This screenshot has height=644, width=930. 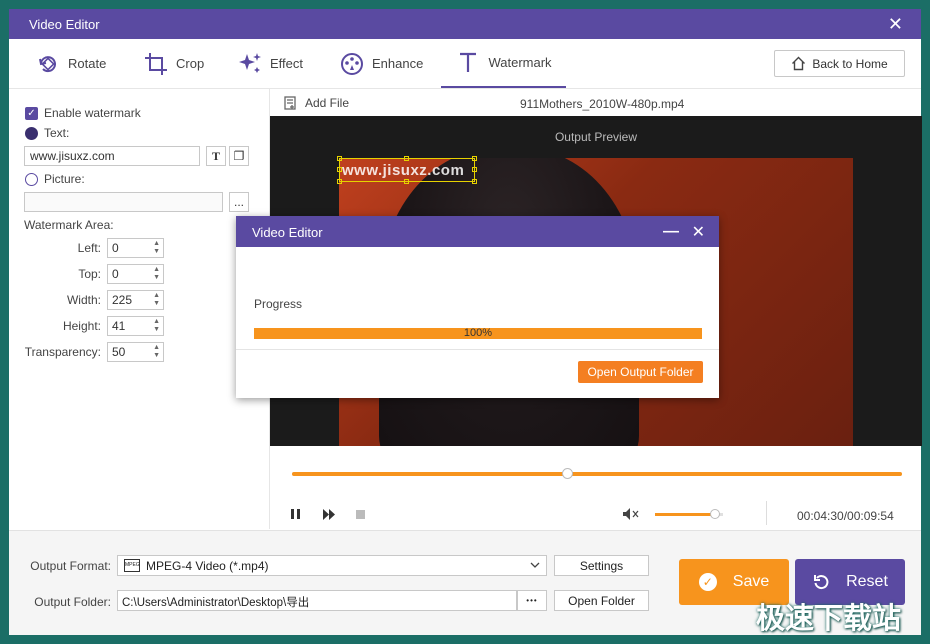 I want to click on crop-icon, so click(x=156, y=63).